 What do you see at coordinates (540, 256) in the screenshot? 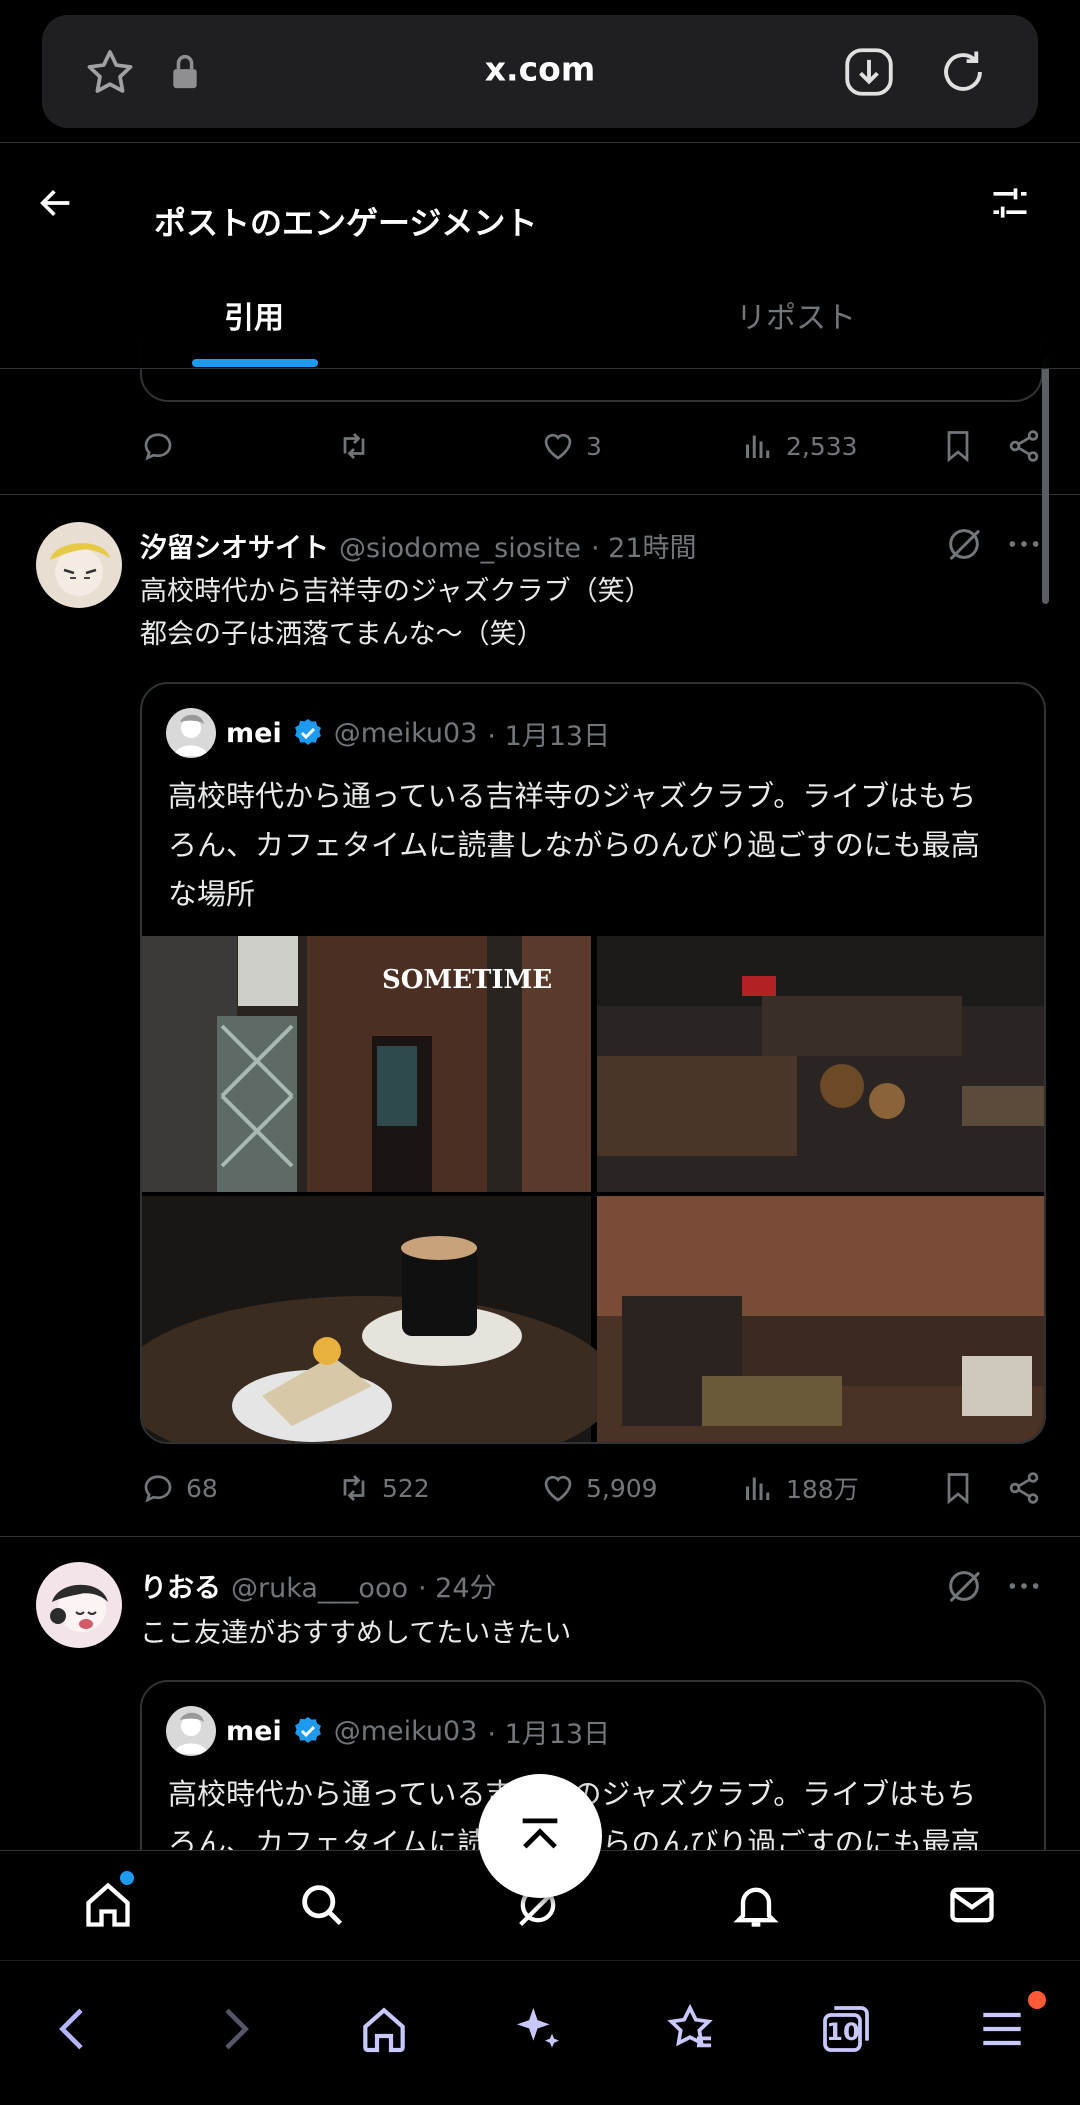
I see `page-header: ポストのエンゲージメント 引用 リポスト` at bounding box center [540, 256].